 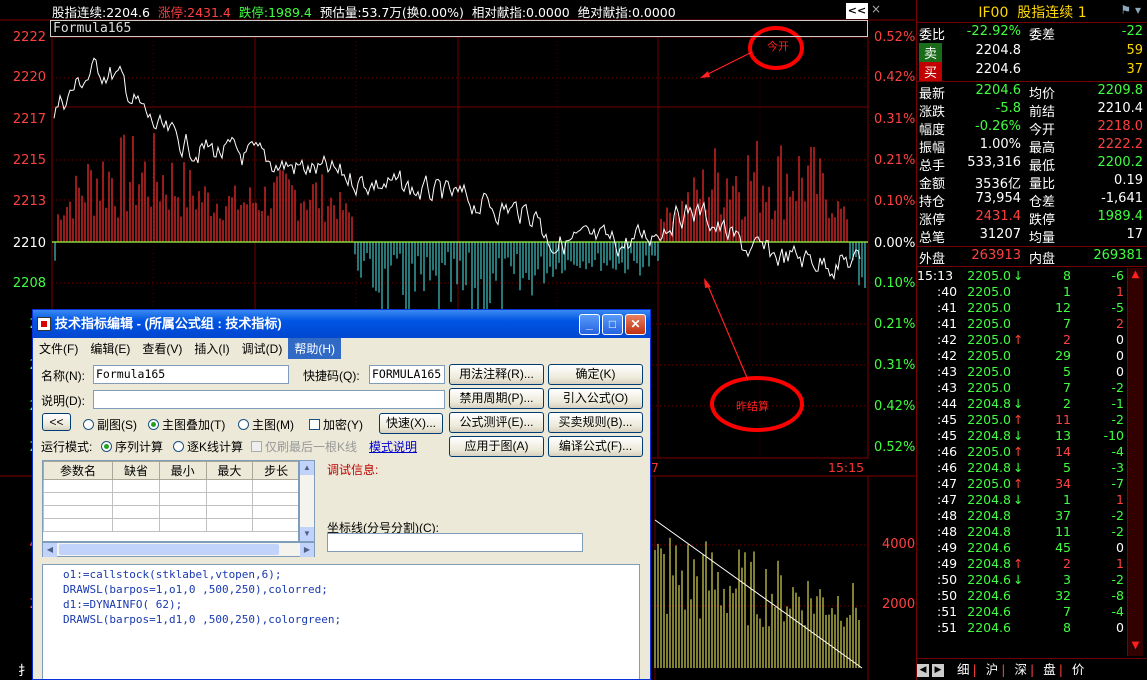 I want to click on close-icon: ✕, so click(x=635, y=324).